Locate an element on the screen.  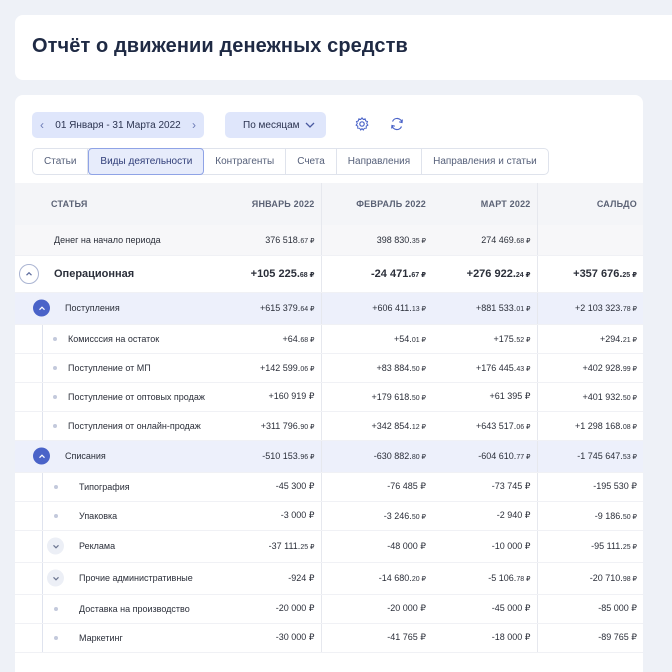
value-cell: -48 000 ₽ is located at coordinates (376, 546).